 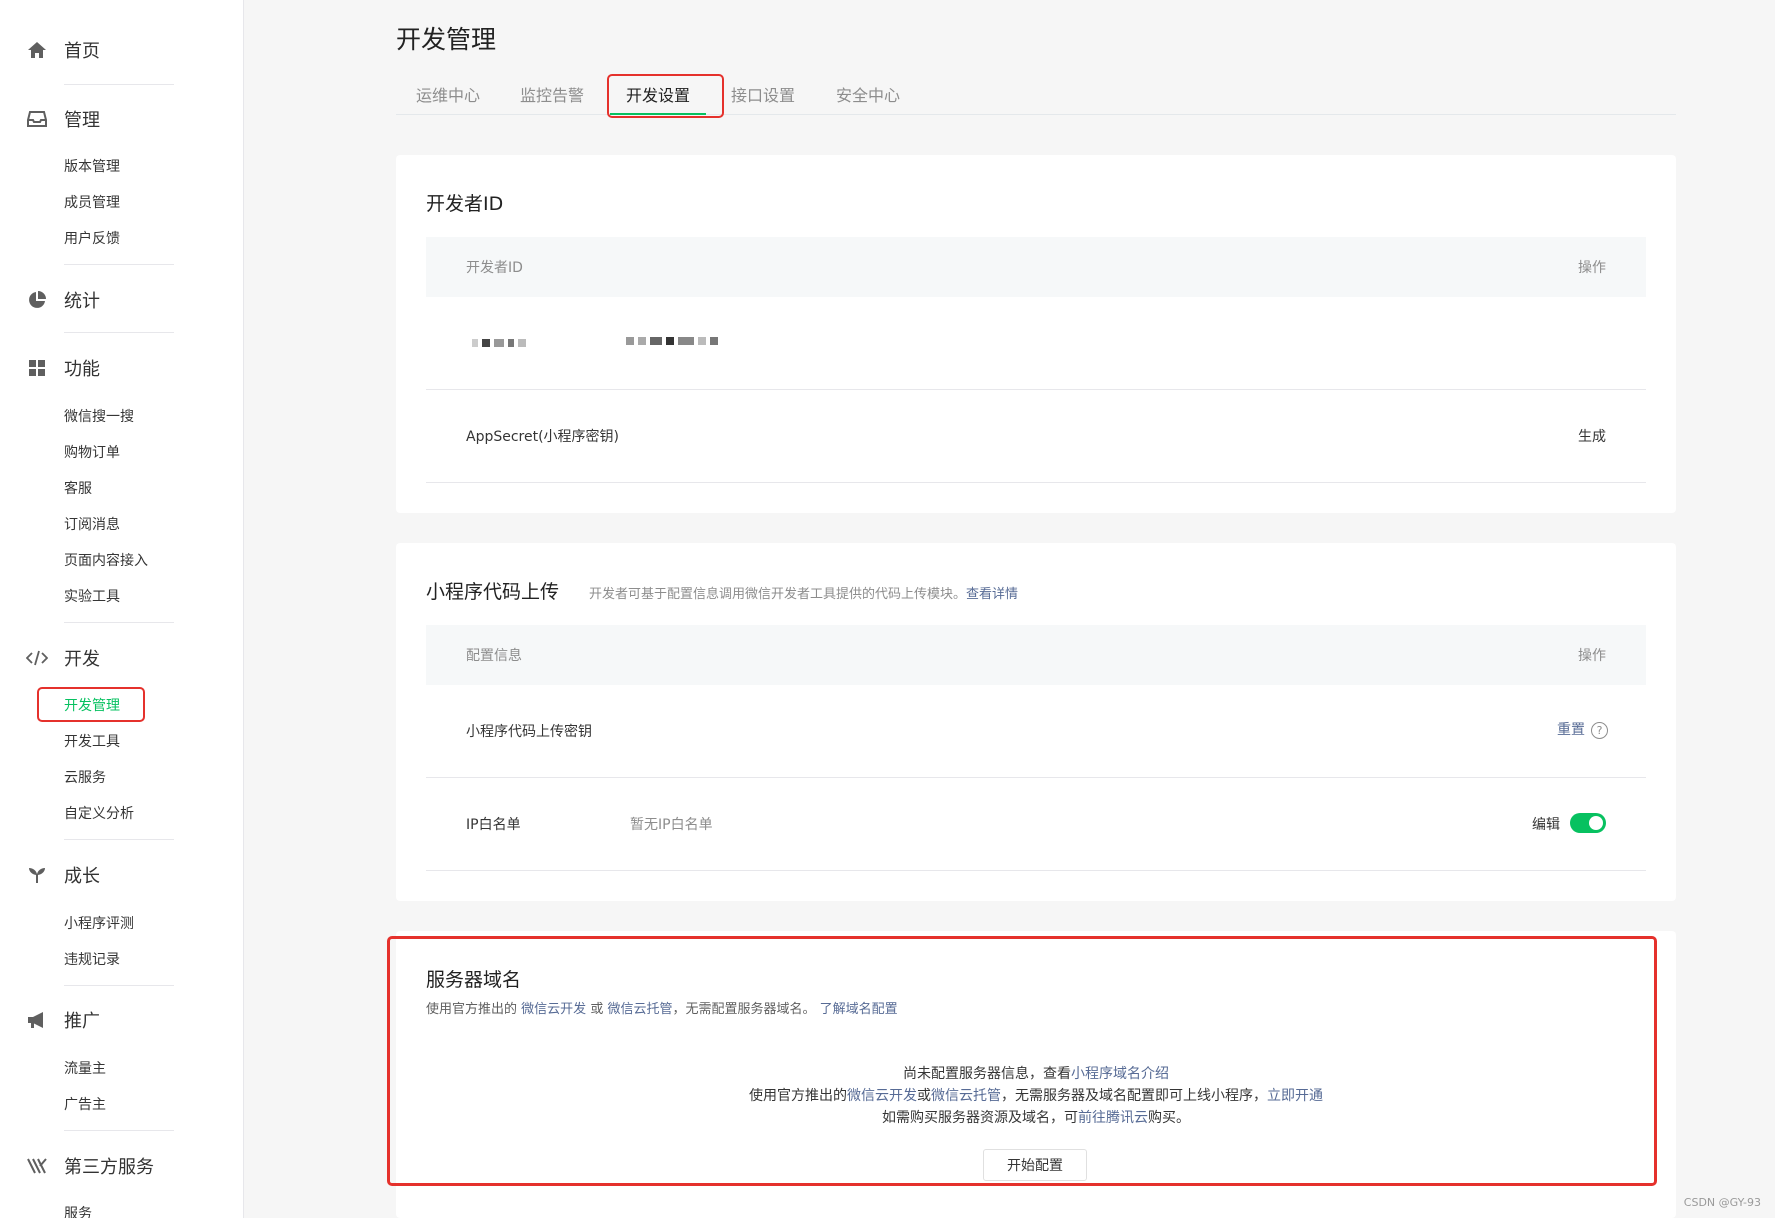 What do you see at coordinates (37, 658) in the screenshot?
I see `code-icon` at bounding box center [37, 658].